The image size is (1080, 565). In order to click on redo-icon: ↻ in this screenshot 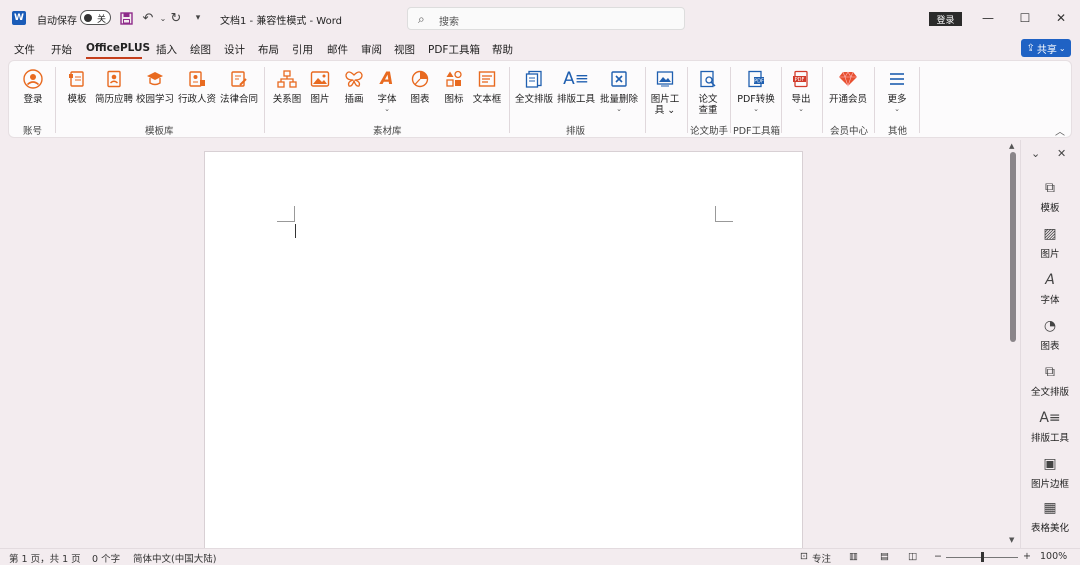, I will do `click(176, 18)`.